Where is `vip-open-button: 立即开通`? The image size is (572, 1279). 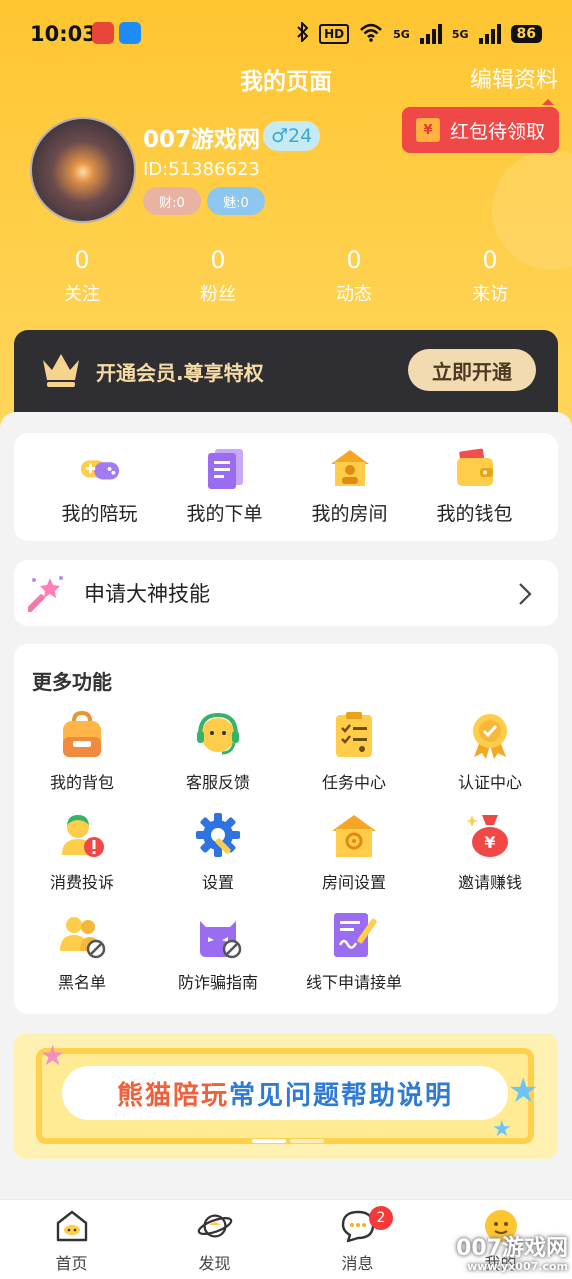
vip-open-button: 立即开通 is located at coordinates (472, 370).